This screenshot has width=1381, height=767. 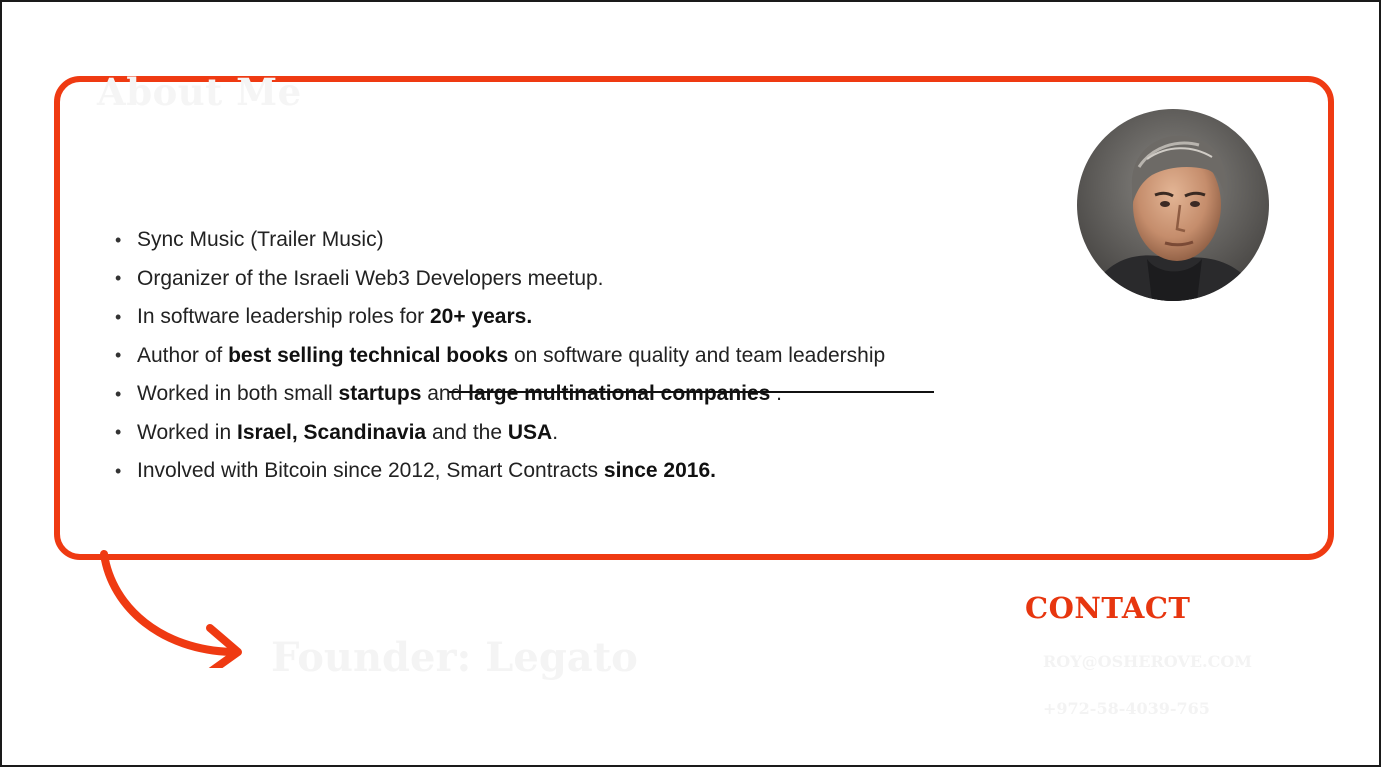 What do you see at coordinates (530, 432) in the screenshot?
I see `bullet-highlight-text: USA` at bounding box center [530, 432].